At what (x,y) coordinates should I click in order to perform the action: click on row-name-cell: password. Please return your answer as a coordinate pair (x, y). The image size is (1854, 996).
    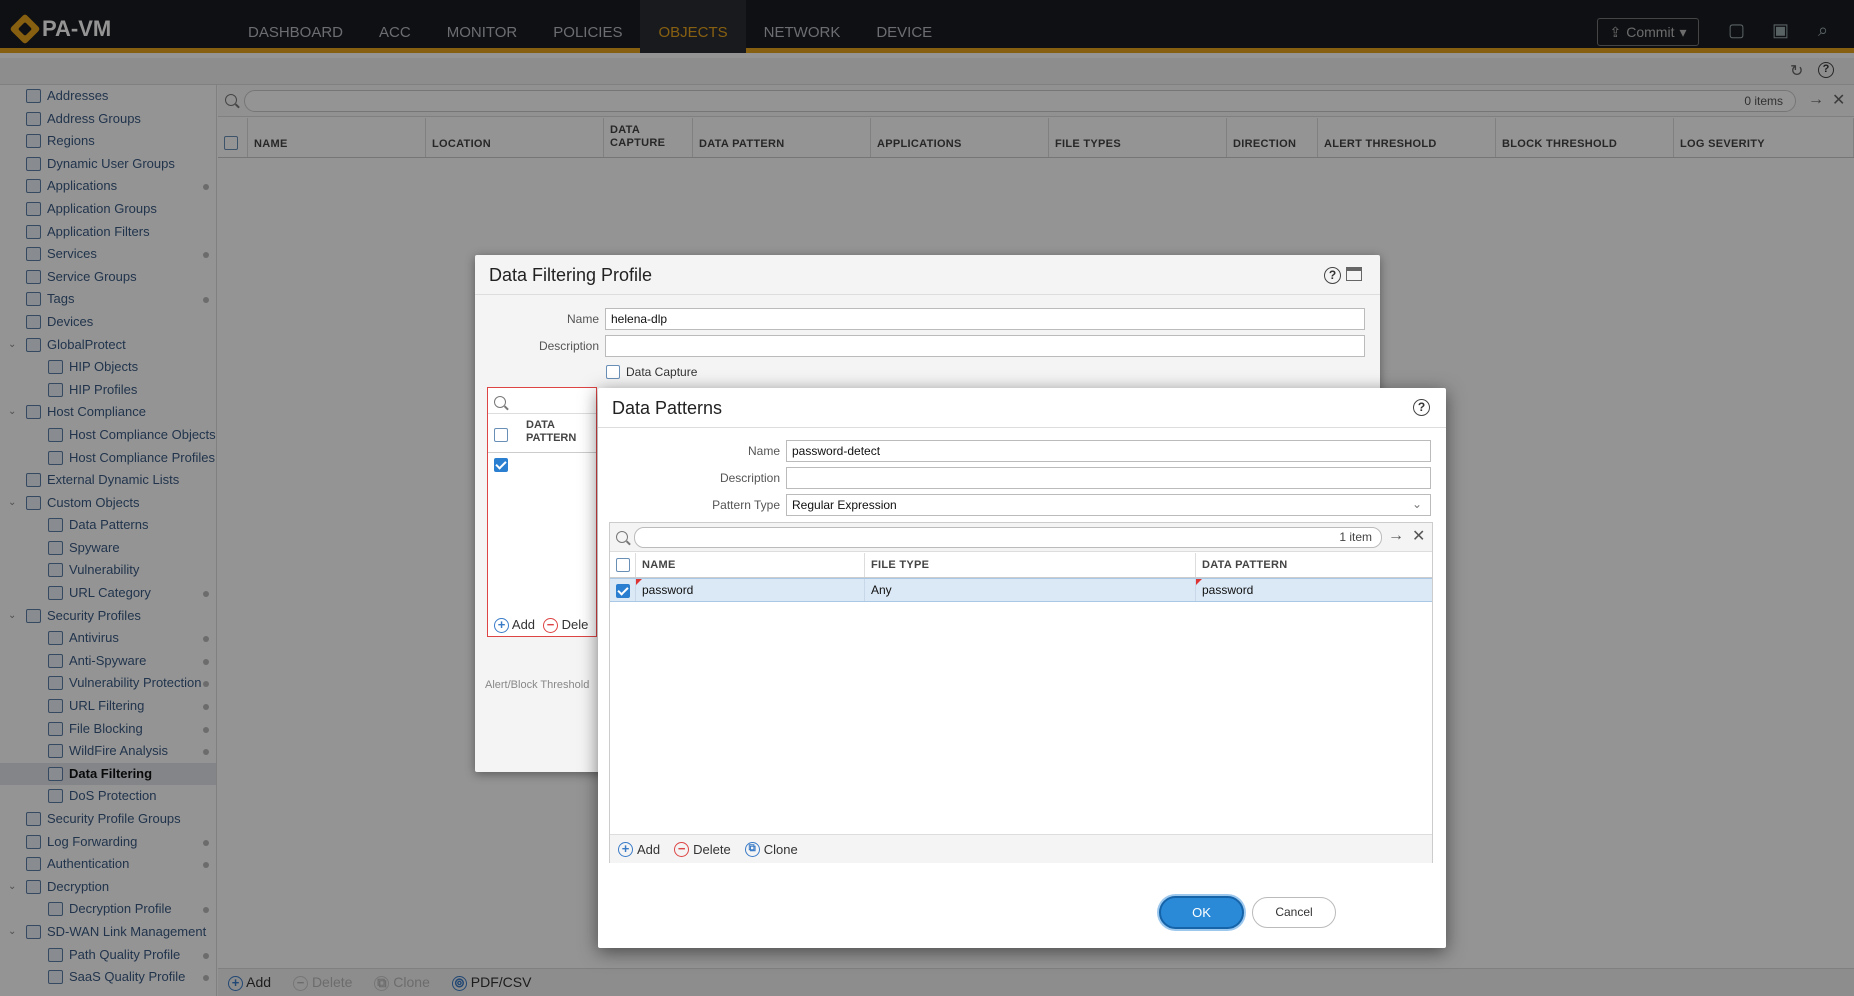
    Looking at the image, I should click on (750, 590).